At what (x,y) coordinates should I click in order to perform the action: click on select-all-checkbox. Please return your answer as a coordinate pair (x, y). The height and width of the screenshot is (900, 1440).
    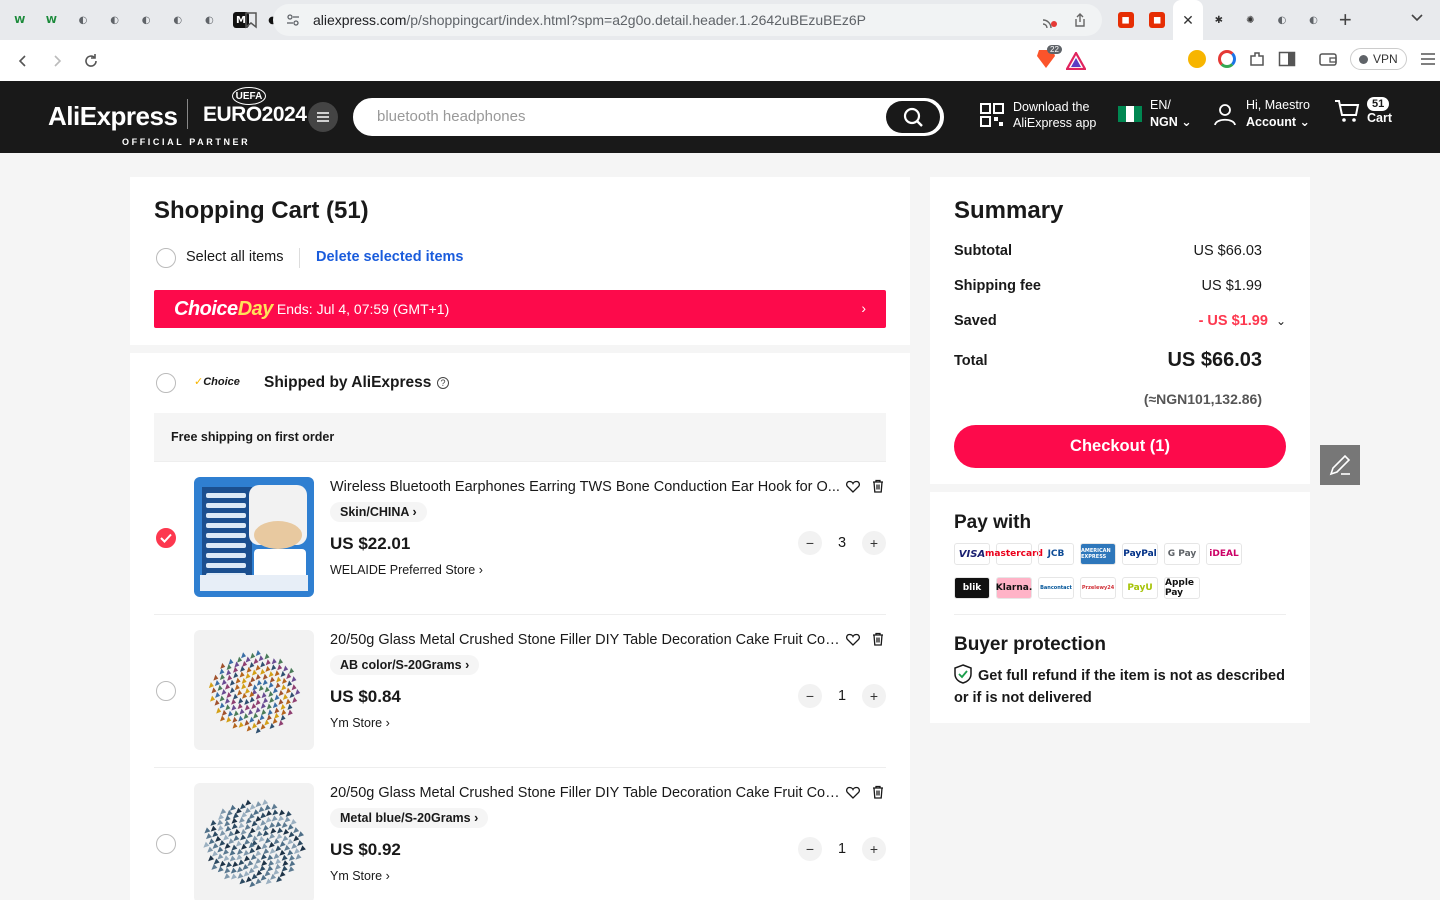
    Looking at the image, I should click on (166, 258).